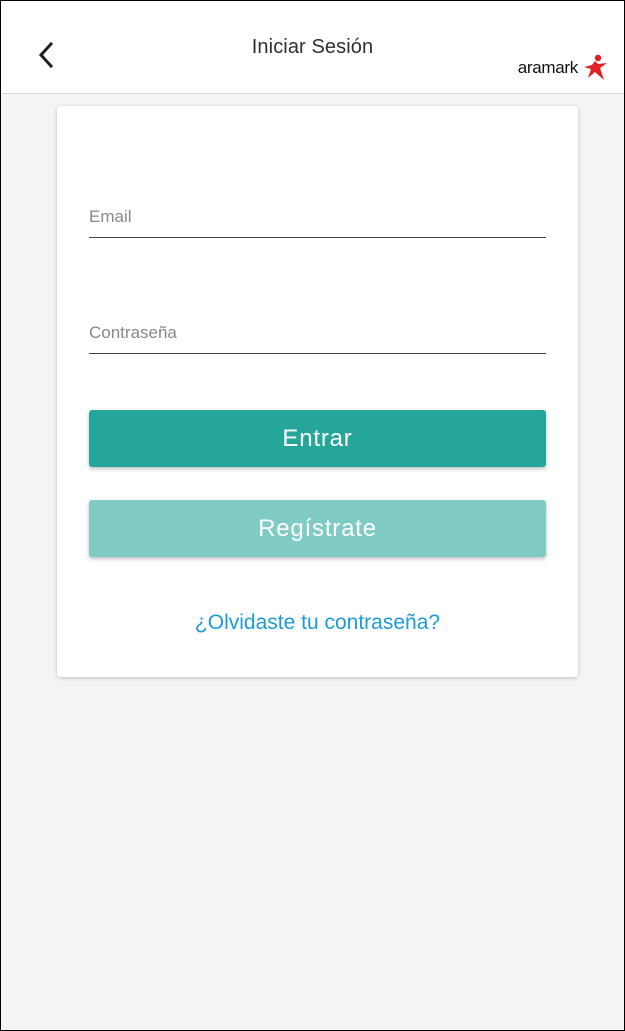  What do you see at coordinates (317, 528) in the screenshot?
I see `register-button: Regístrate` at bounding box center [317, 528].